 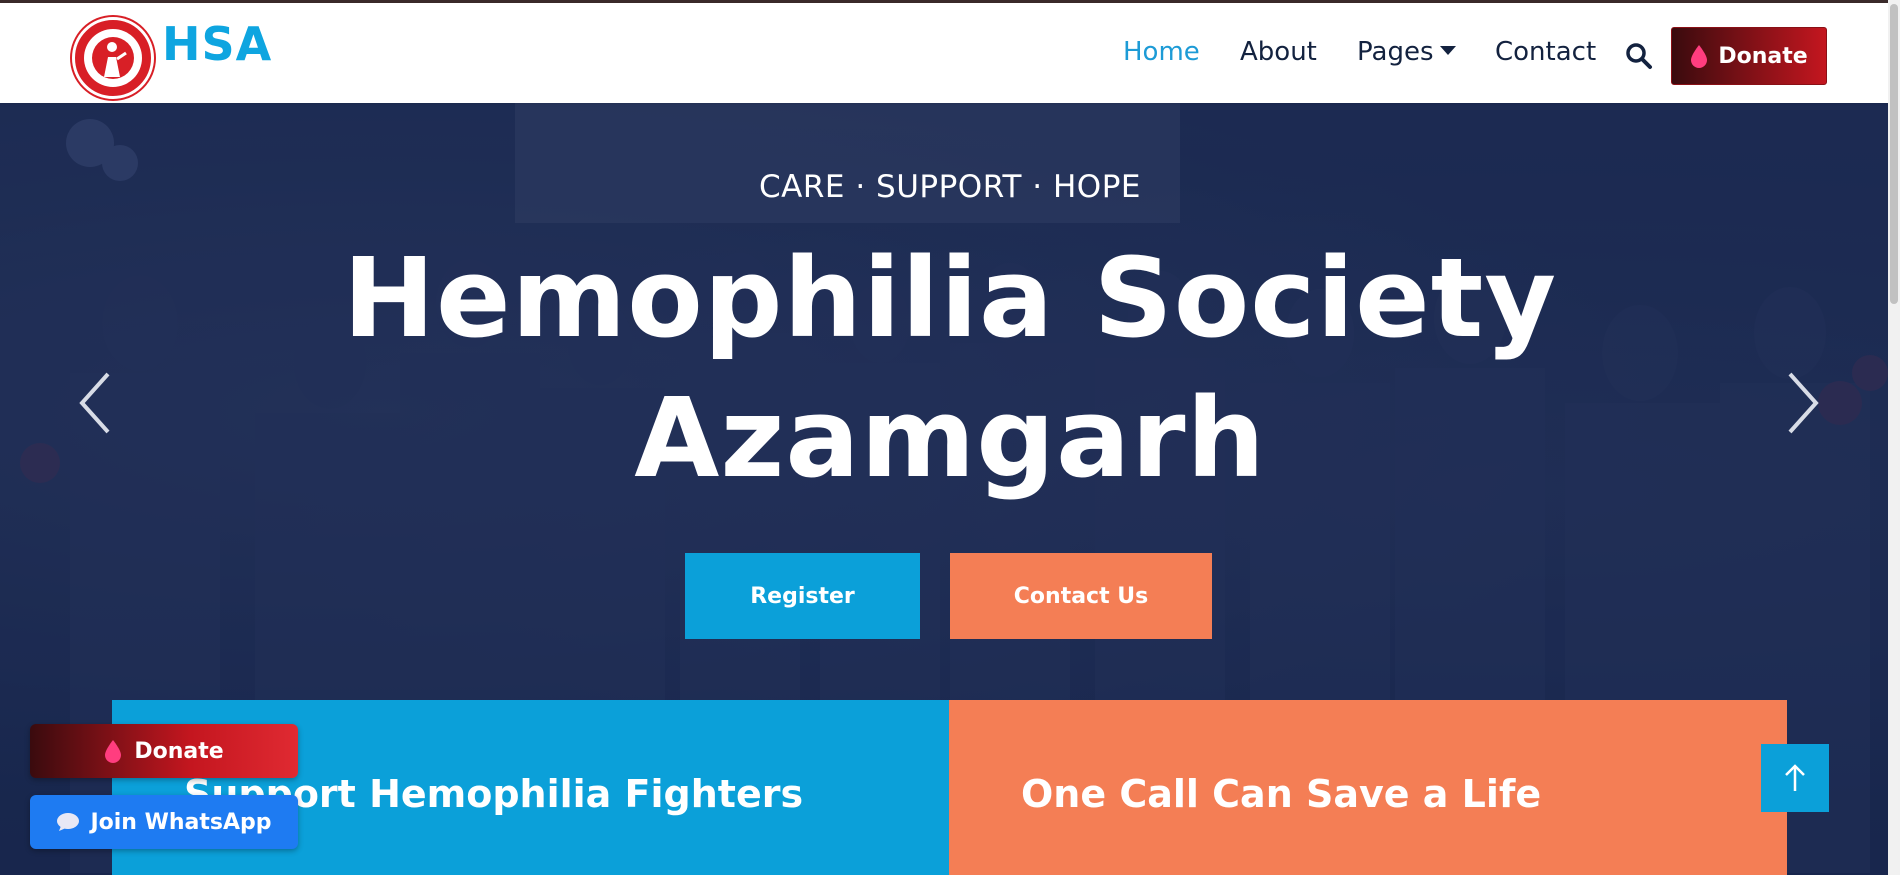 I want to click on logo, so click(x=113, y=58).